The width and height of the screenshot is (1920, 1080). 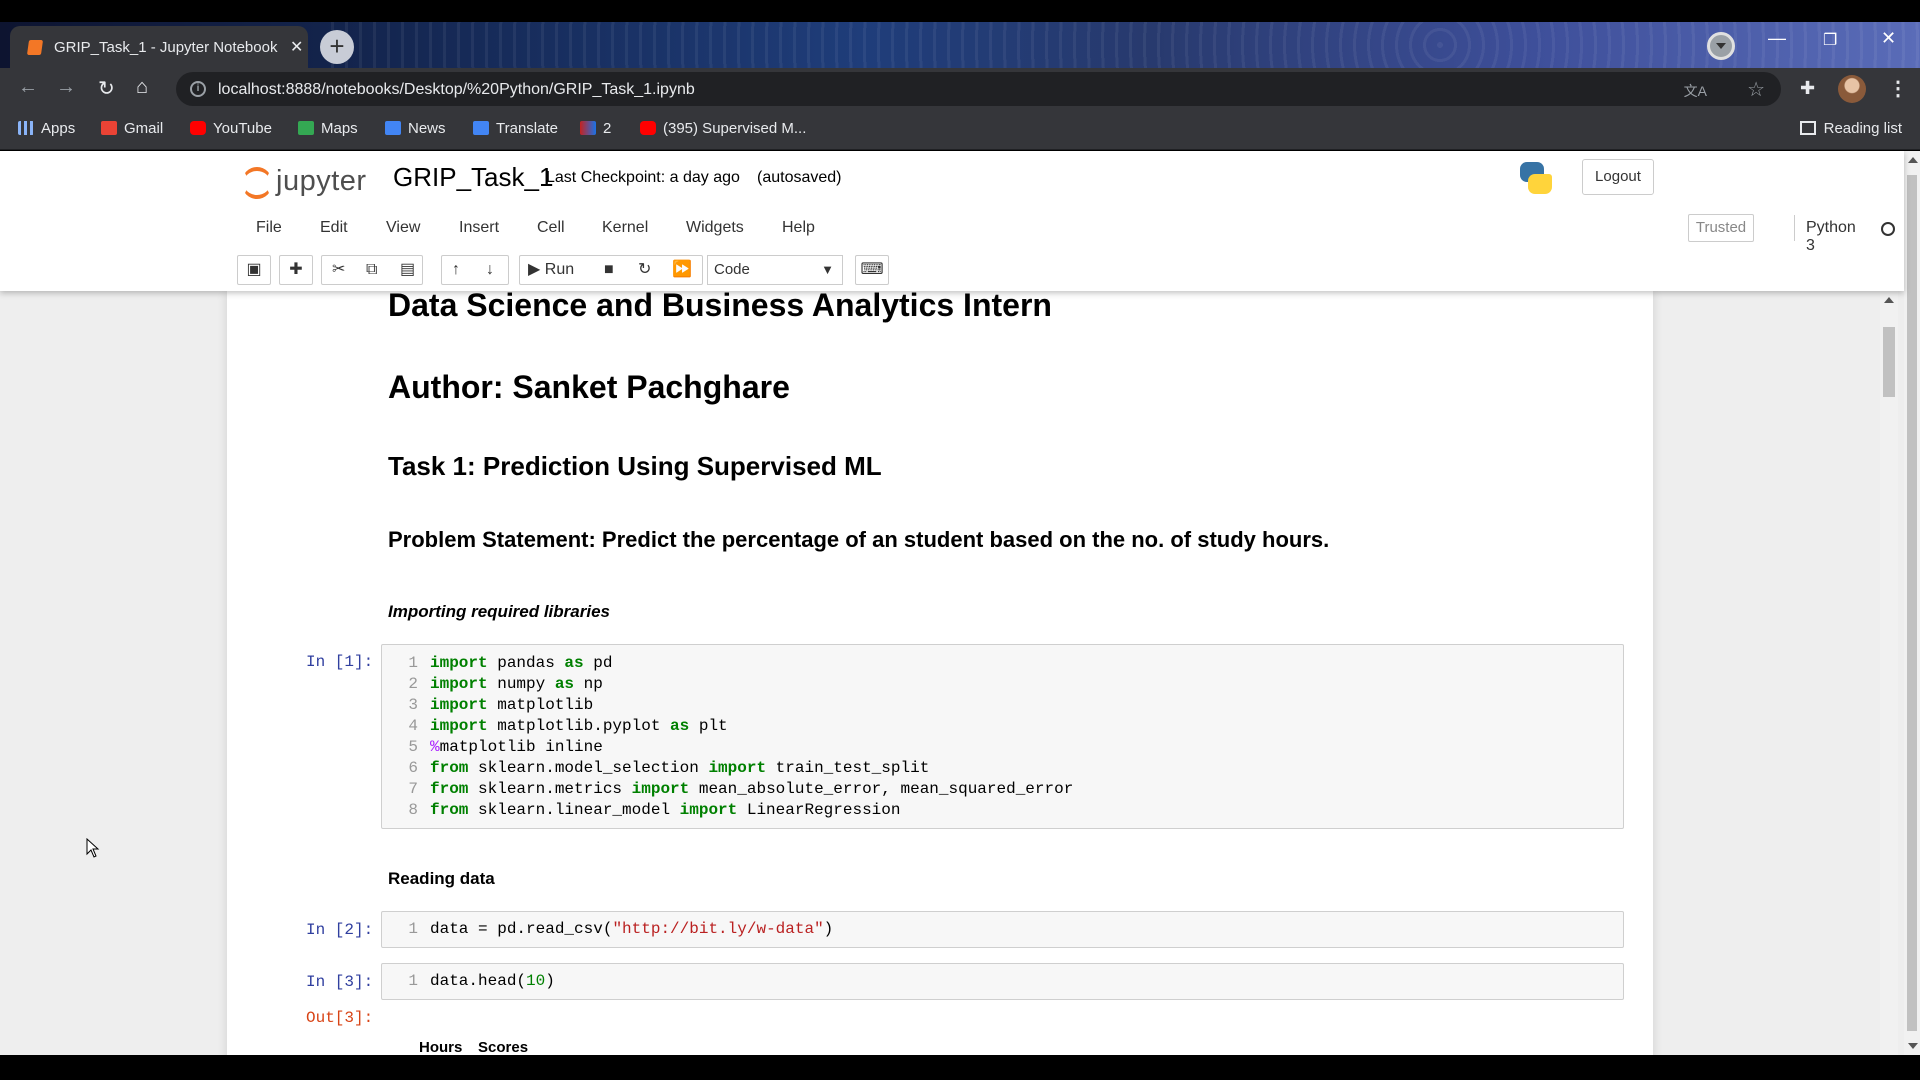 What do you see at coordinates (1721, 228) in the screenshot?
I see `trusted-indicator: Trusted` at bounding box center [1721, 228].